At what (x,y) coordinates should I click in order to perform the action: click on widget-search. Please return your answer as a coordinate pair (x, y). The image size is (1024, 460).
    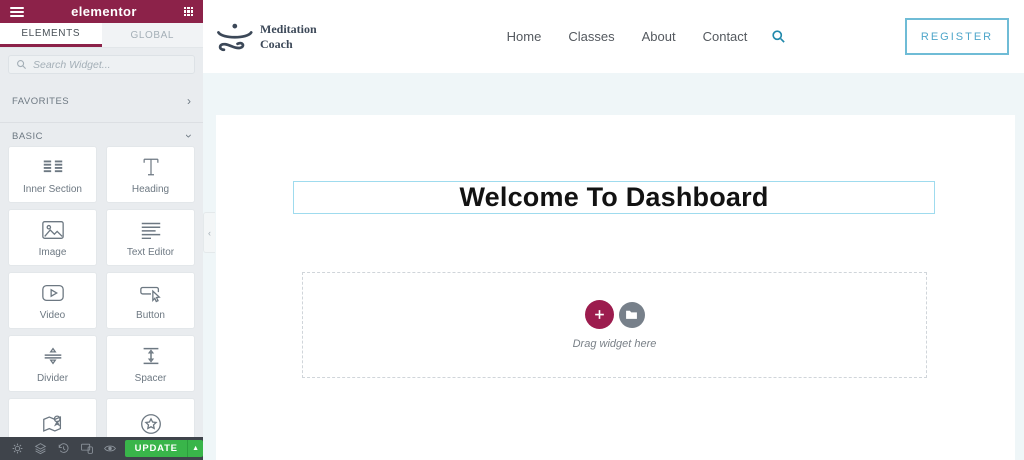
    Looking at the image, I should click on (101, 64).